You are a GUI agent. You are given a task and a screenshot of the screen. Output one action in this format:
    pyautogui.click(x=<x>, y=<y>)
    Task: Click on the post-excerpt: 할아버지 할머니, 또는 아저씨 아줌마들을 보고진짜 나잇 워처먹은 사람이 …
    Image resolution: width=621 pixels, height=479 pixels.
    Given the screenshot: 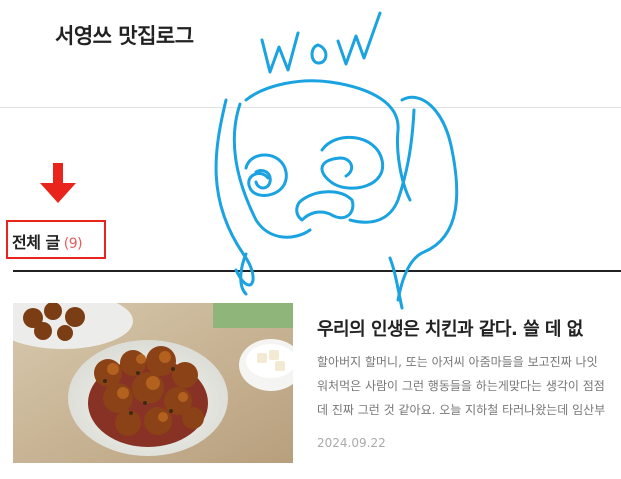 What is the action you would take?
    pyautogui.click(x=469, y=386)
    